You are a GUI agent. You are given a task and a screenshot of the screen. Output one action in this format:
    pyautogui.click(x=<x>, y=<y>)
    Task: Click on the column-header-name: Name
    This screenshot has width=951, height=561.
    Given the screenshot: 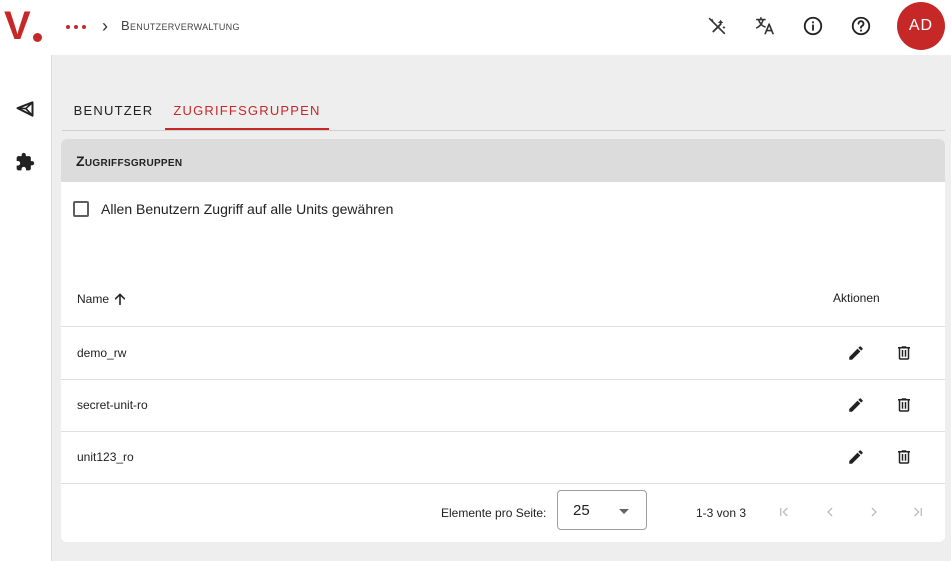 What is the action you would take?
    pyautogui.click(x=102, y=299)
    